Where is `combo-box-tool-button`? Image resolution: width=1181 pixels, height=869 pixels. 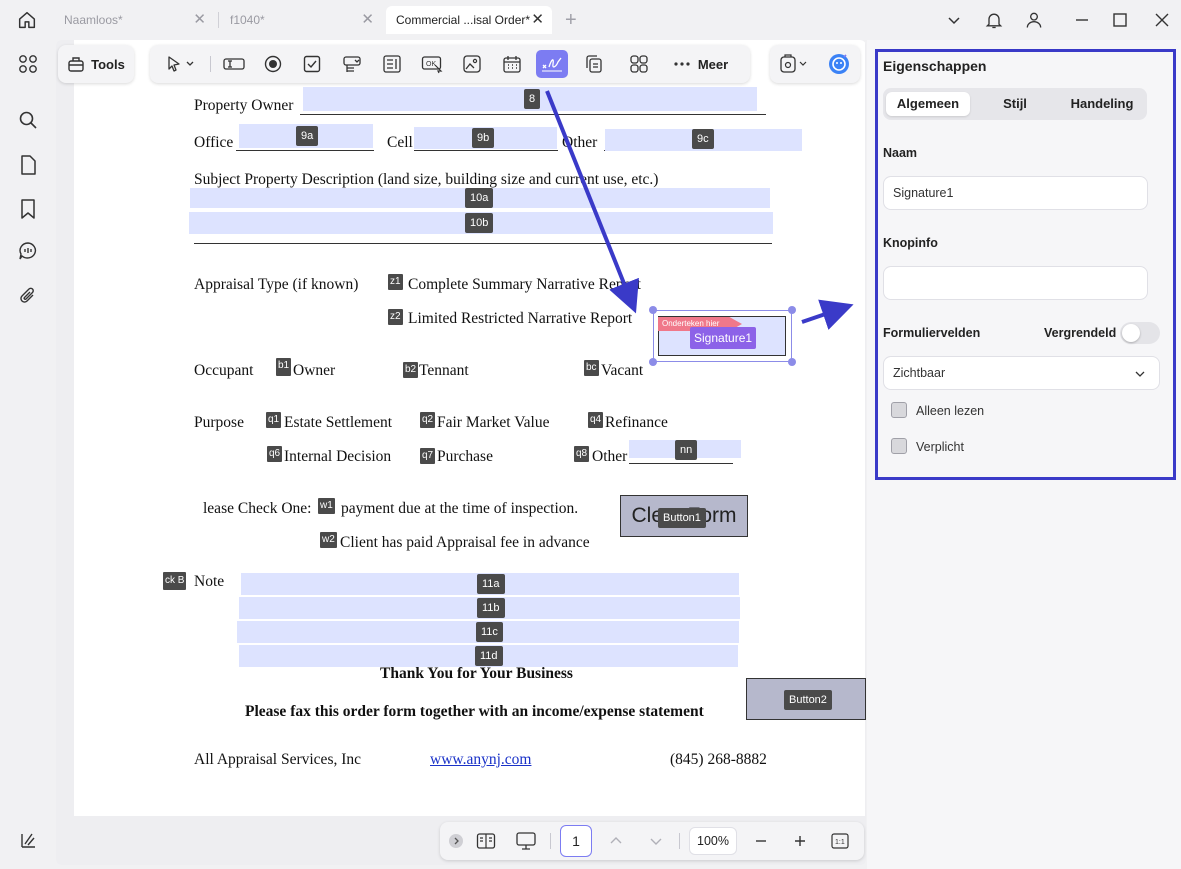 combo-box-tool-button is located at coordinates (352, 64).